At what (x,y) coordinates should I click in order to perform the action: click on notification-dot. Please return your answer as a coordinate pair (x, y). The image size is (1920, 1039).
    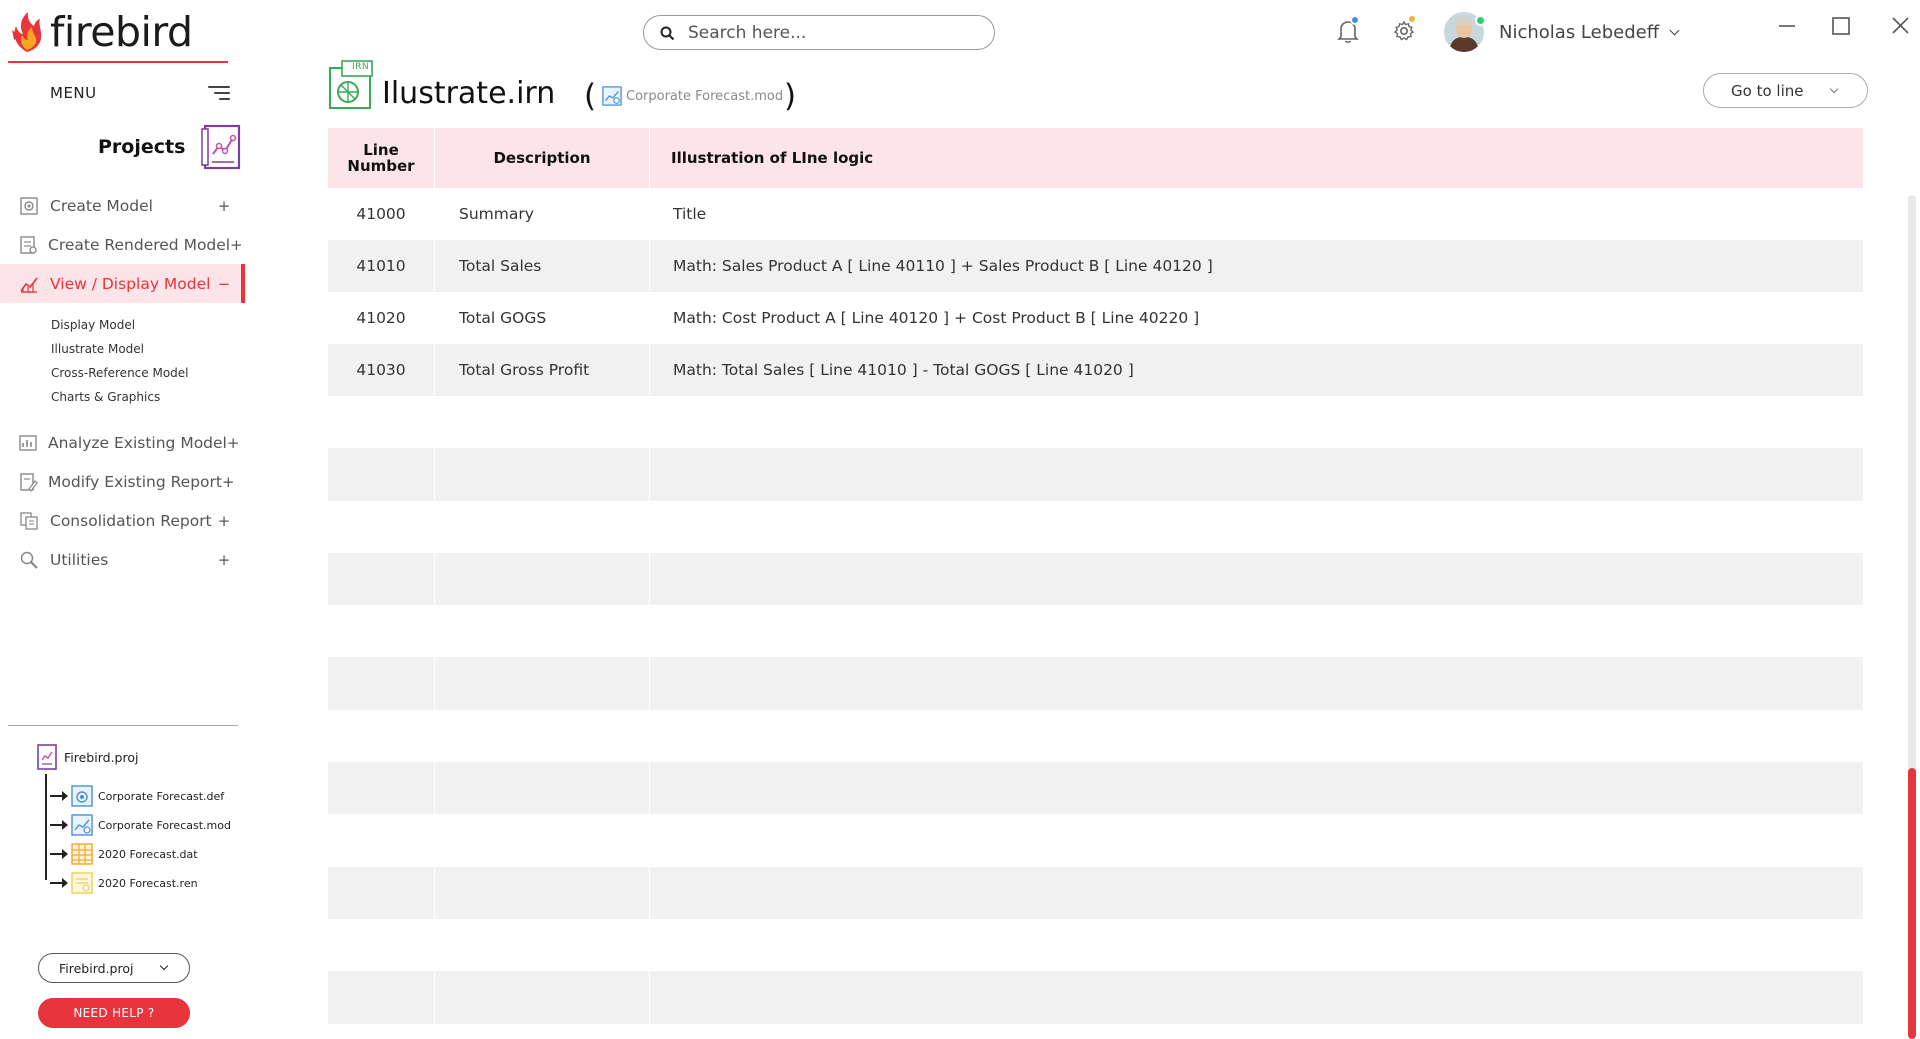
    Looking at the image, I should click on (1355, 20).